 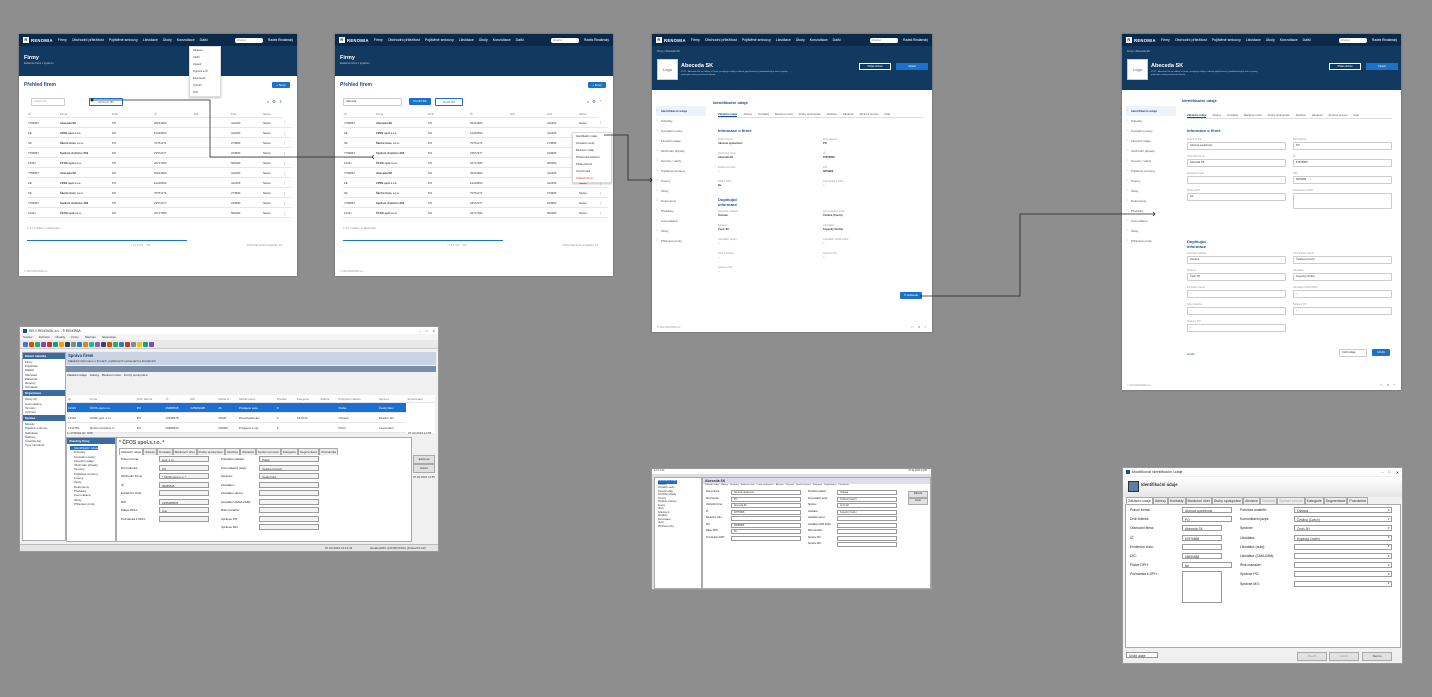 I want to click on grid-column-header: Pobočka makléře, so click(x=357, y=399).